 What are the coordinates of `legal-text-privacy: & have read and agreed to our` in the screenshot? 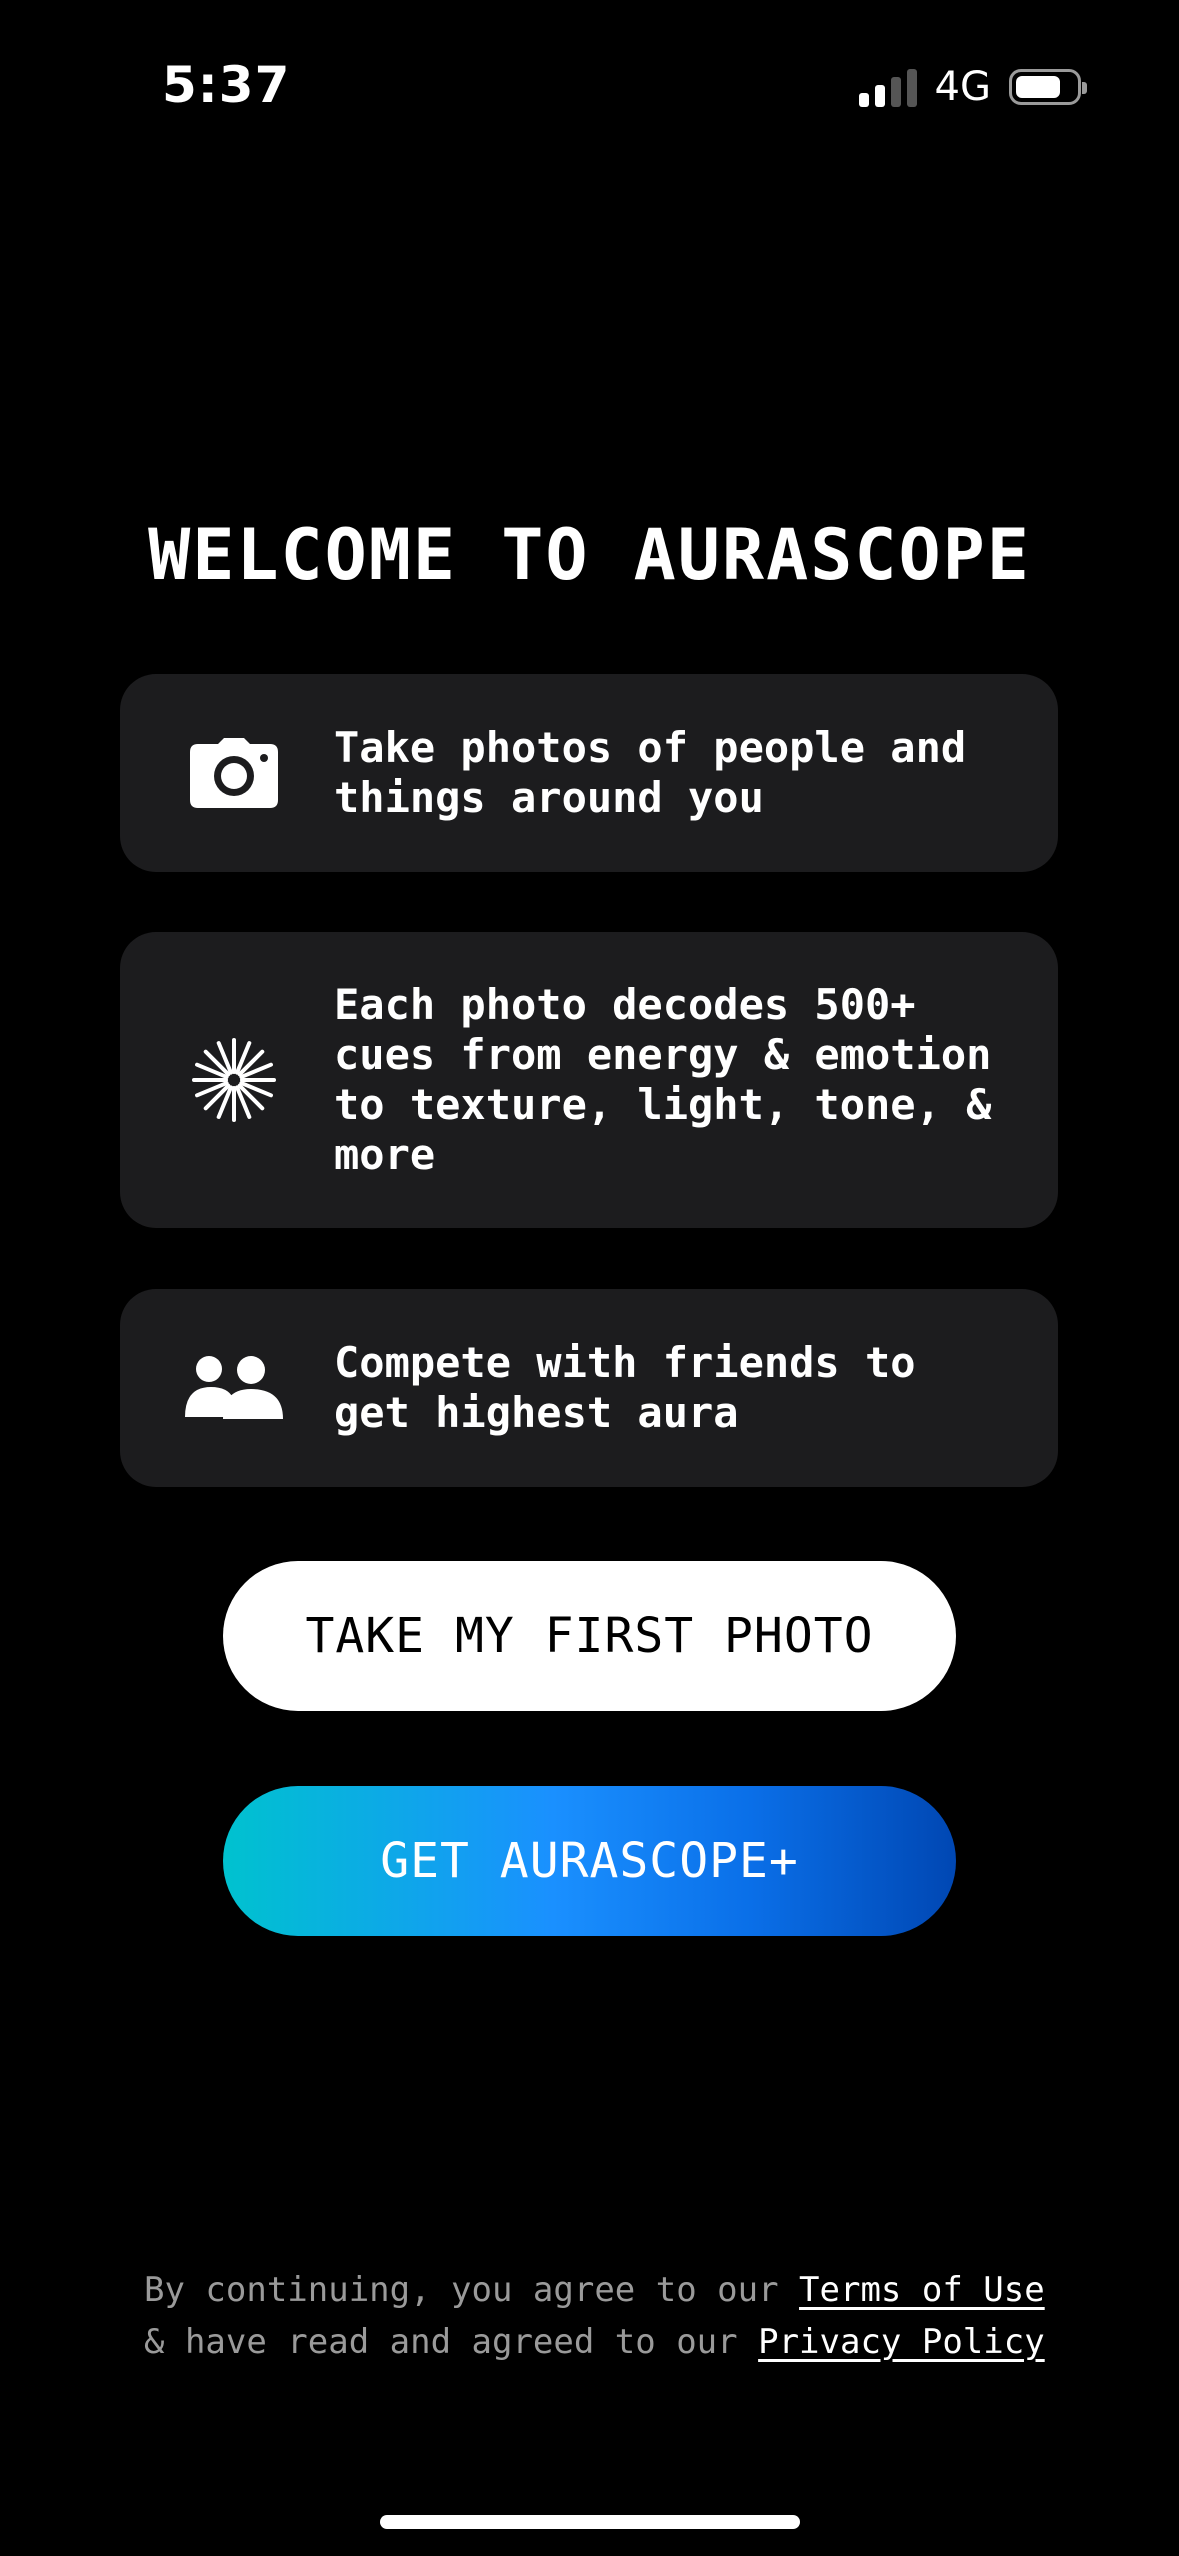 It's located at (441, 2342).